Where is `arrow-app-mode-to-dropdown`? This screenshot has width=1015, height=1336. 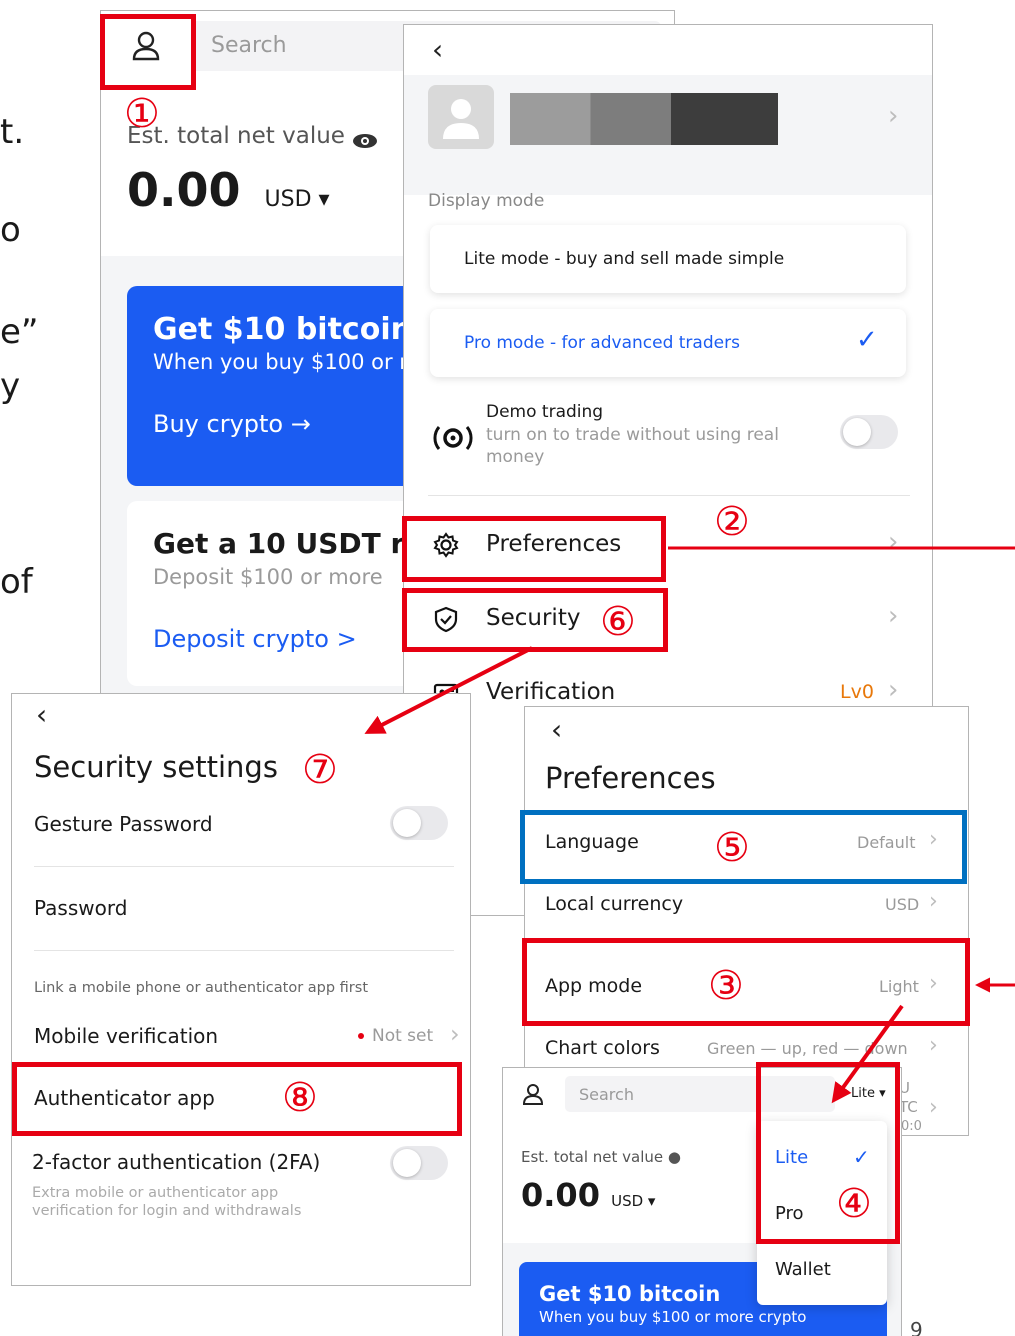 arrow-app-mode-to-dropdown is located at coordinates (867, 1054).